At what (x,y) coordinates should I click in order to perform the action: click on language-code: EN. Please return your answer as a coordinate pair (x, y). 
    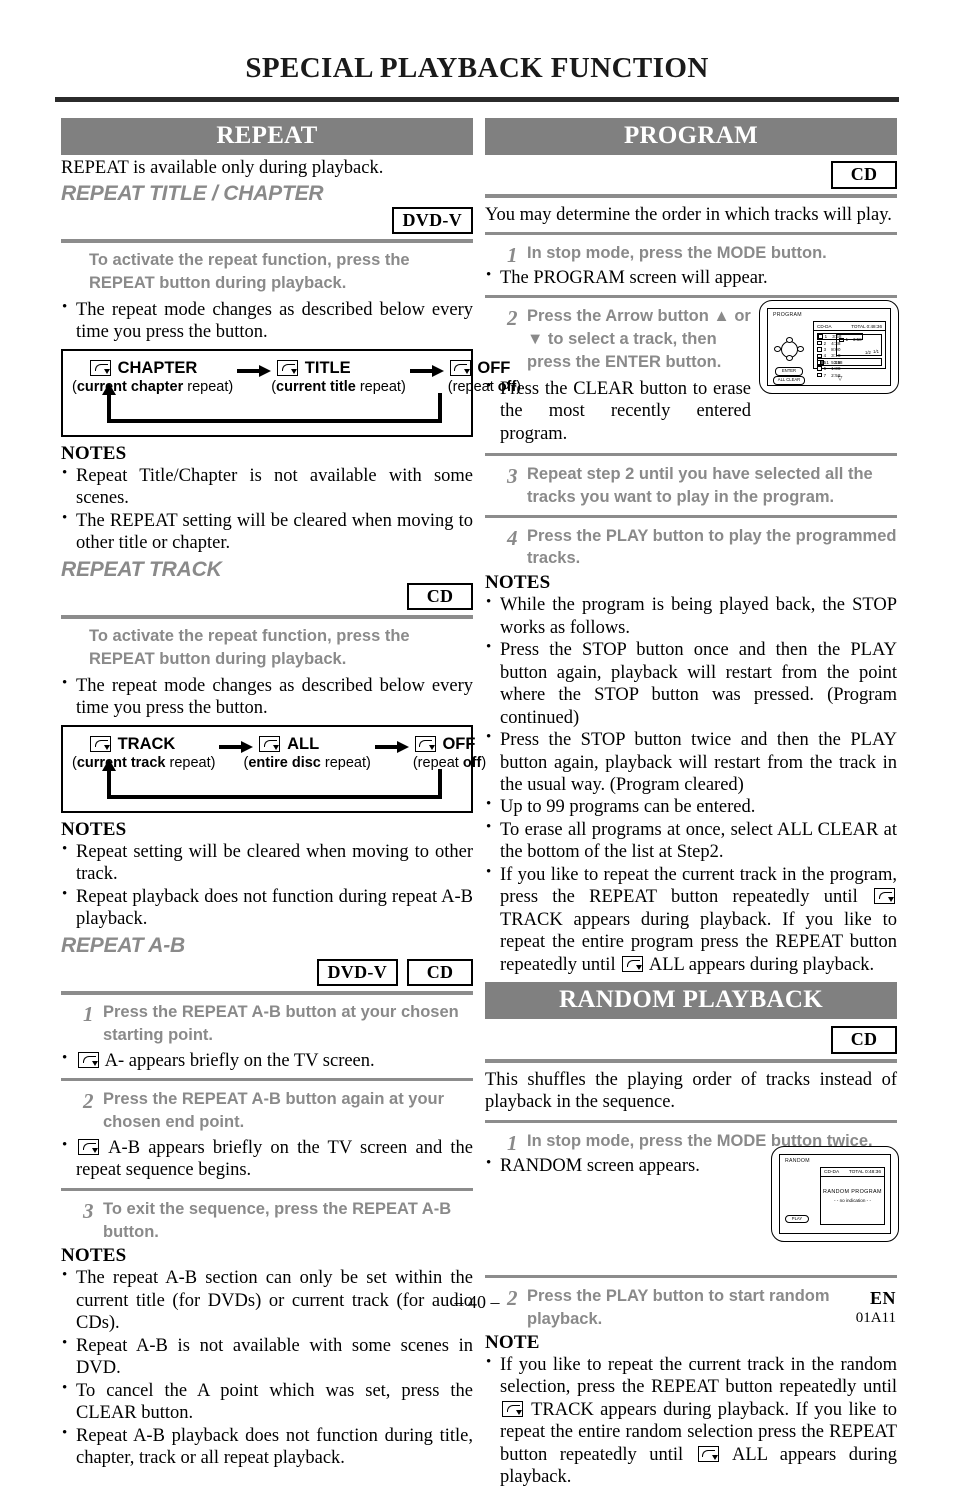
    Looking at the image, I should click on (882, 1298).